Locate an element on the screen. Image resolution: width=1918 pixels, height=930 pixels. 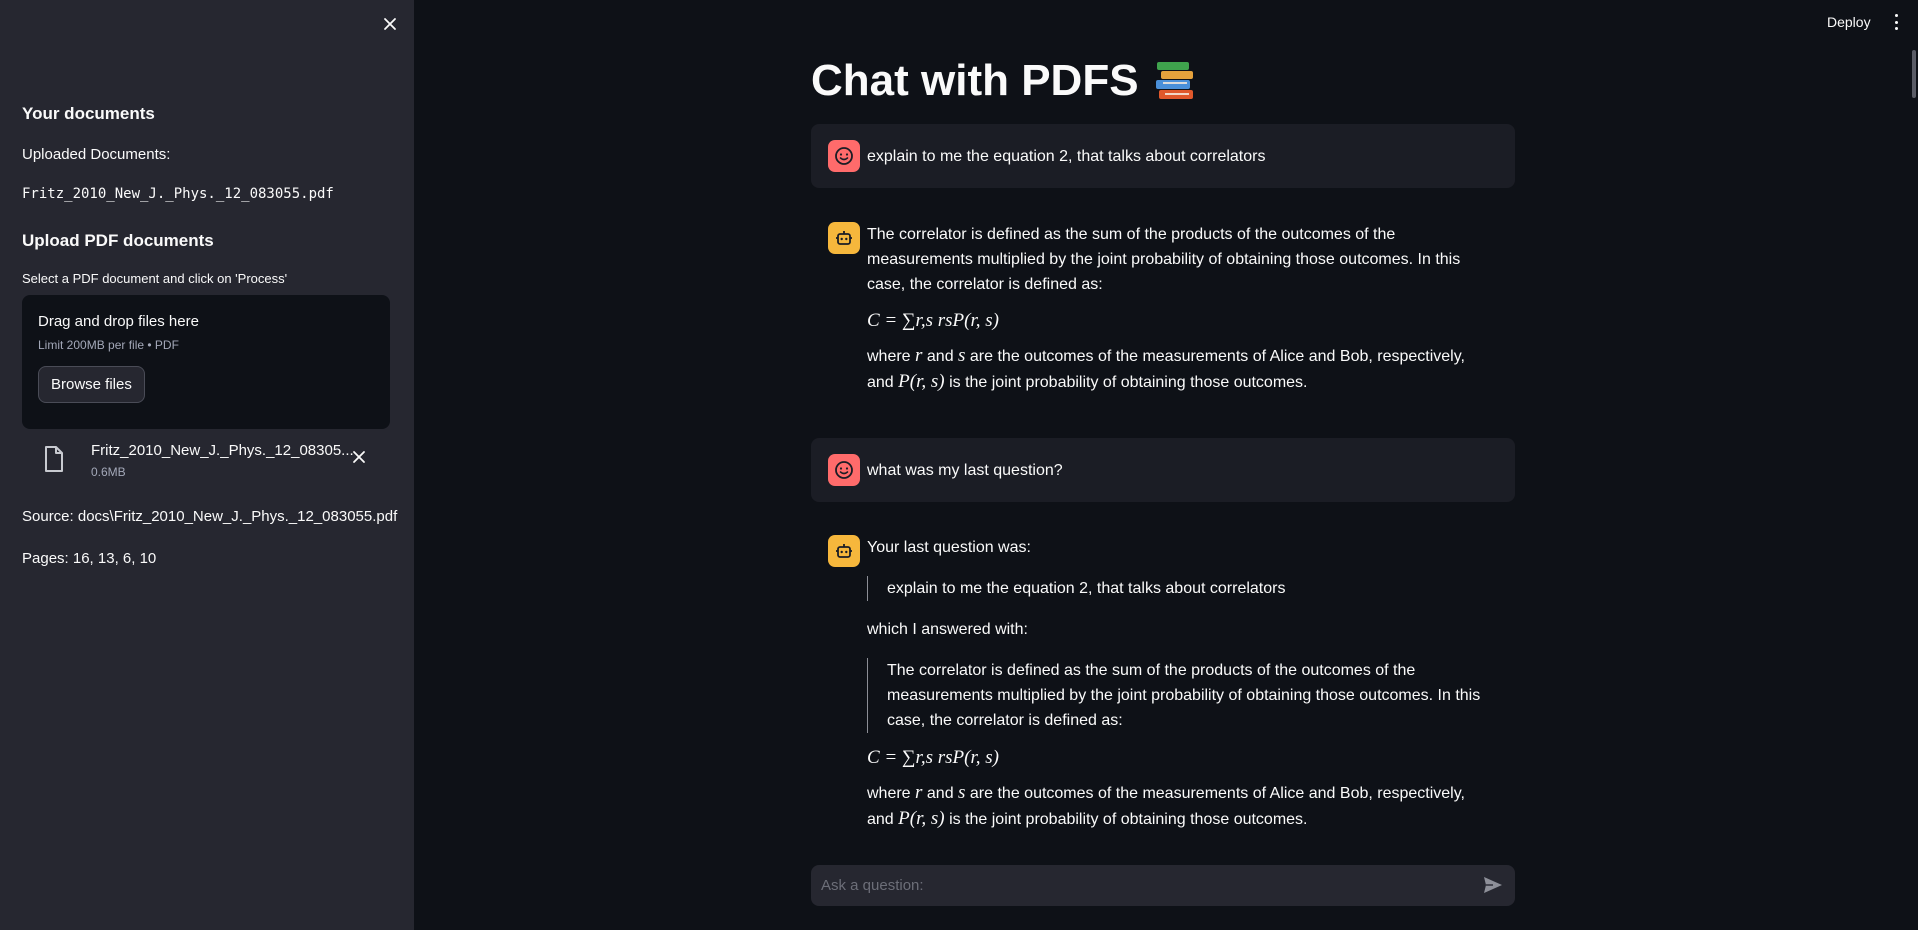
browse-files-button: Browse files is located at coordinates (91, 384).